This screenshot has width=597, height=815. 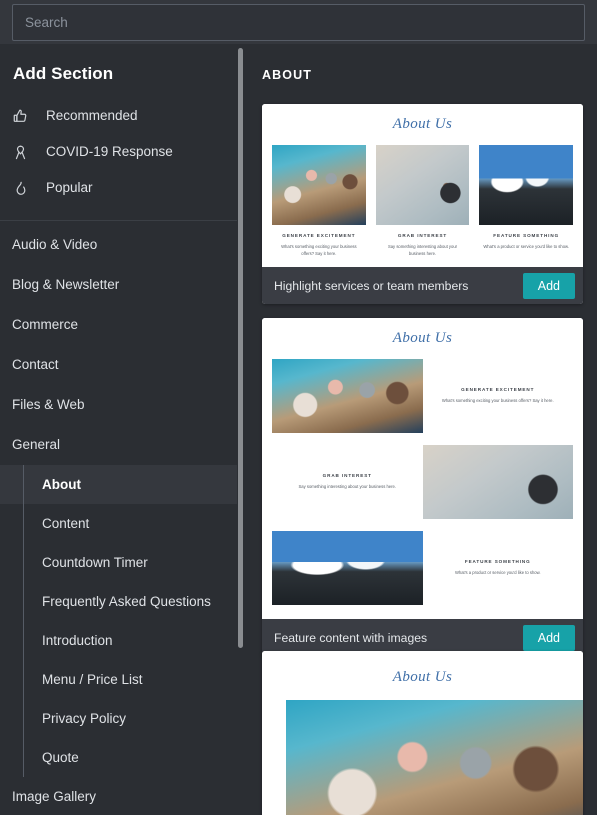 I want to click on card-footer-label: Feature content with images, so click(x=351, y=637).